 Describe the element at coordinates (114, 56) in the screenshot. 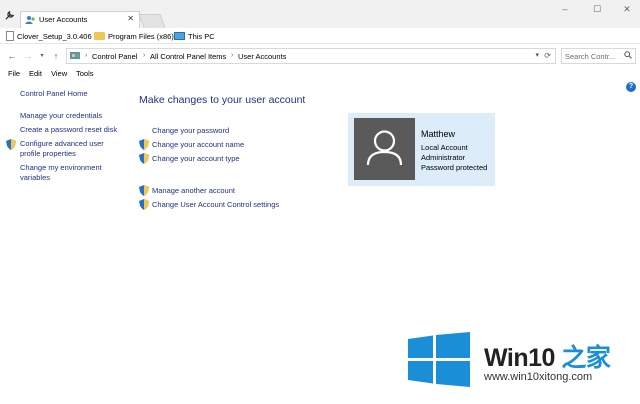

I see `breadcrumb-control-panel: Control Panel` at that location.